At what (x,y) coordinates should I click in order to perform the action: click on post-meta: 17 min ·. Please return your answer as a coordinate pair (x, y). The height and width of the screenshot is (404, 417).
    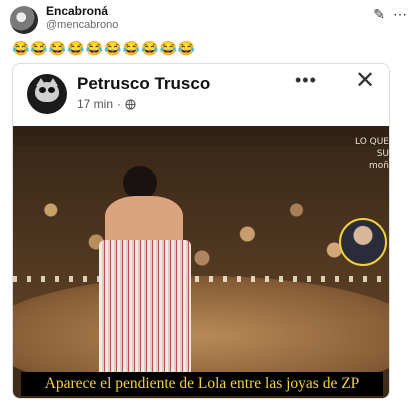
    Looking at the image, I should click on (106, 104).